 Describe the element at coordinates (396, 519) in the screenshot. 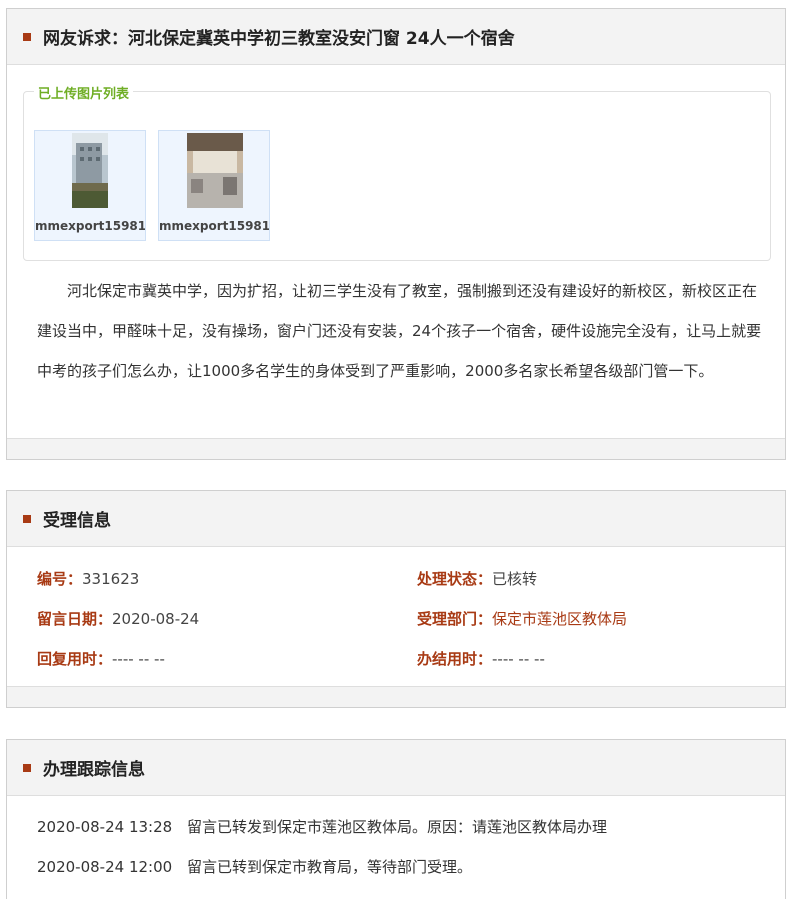

I see `acceptance-header: 受理信息` at that location.